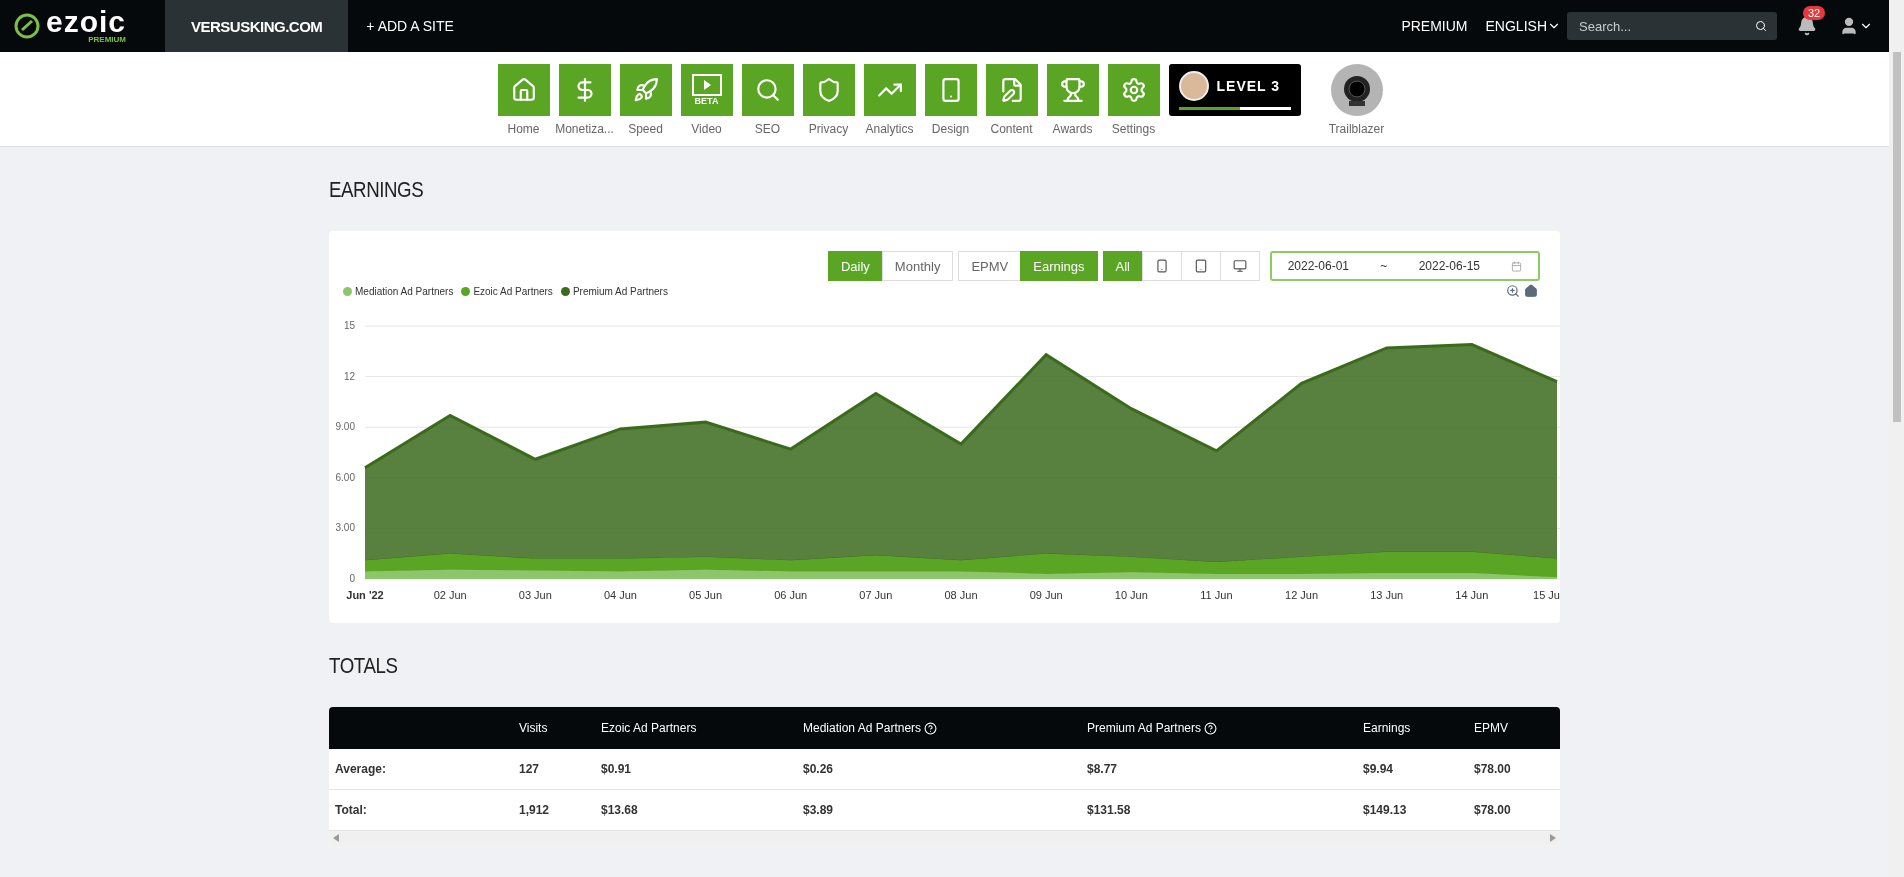 The width and height of the screenshot is (1904, 877). Describe the element at coordinates (530, 769) in the screenshot. I see `table-cell-text: 127` at that location.